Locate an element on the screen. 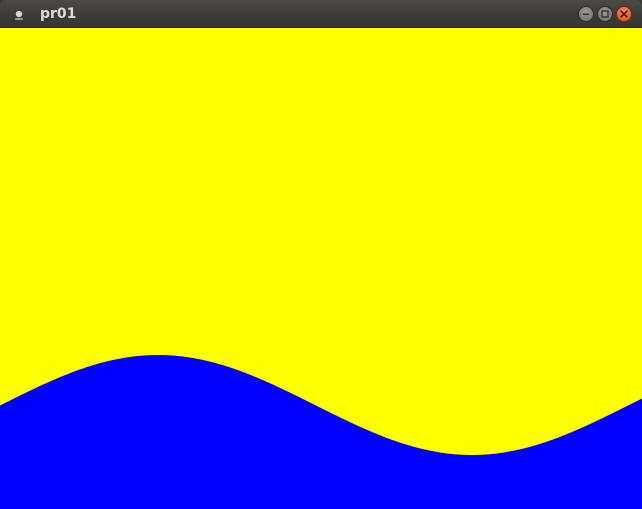 The width and height of the screenshot is (642, 509). minimize-icon is located at coordinates (586, 14).